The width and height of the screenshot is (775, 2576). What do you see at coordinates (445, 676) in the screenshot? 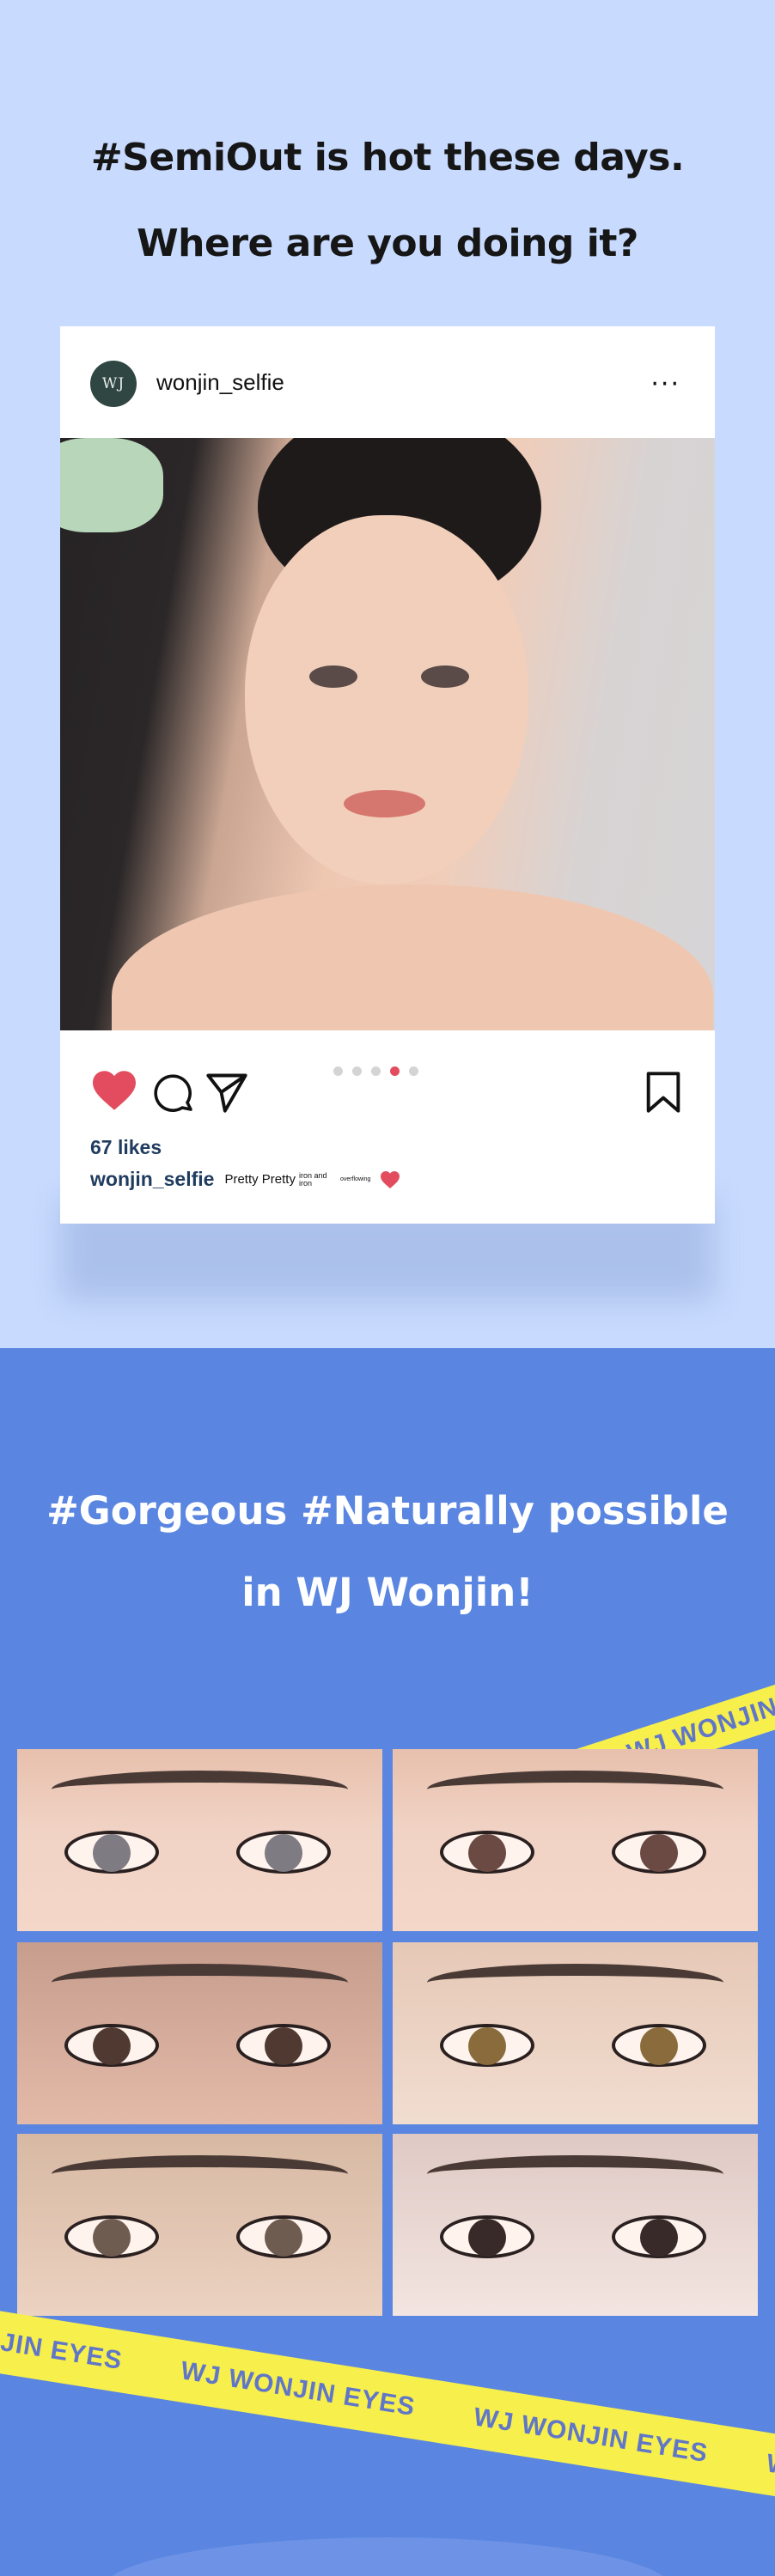
I see `photo-eye-right` at bounding box center [445, 676].